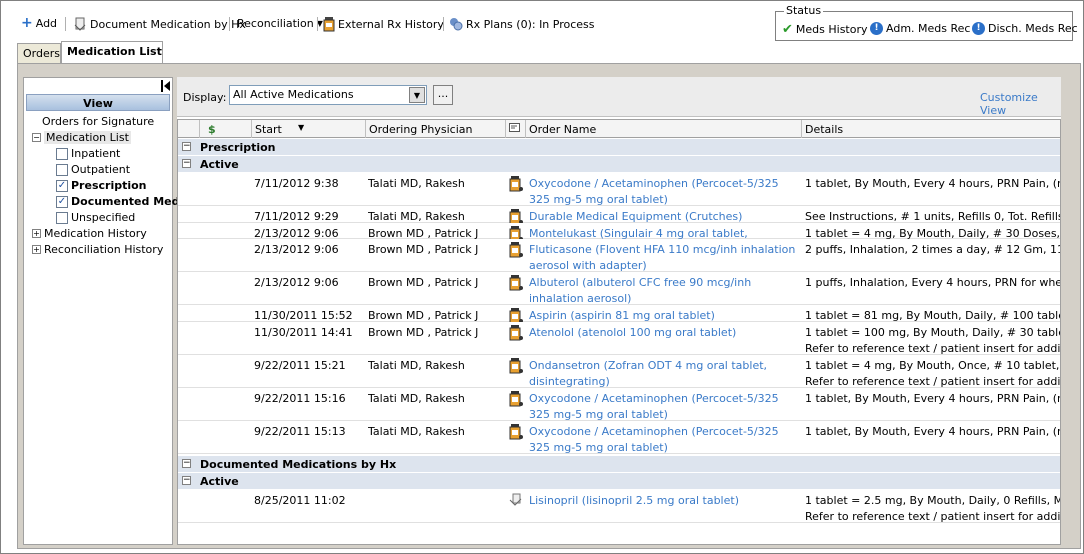 Image resolution: width=1084 pixels, height=554 pixels. I want to click on display-label: Display:, so click(205, 97).